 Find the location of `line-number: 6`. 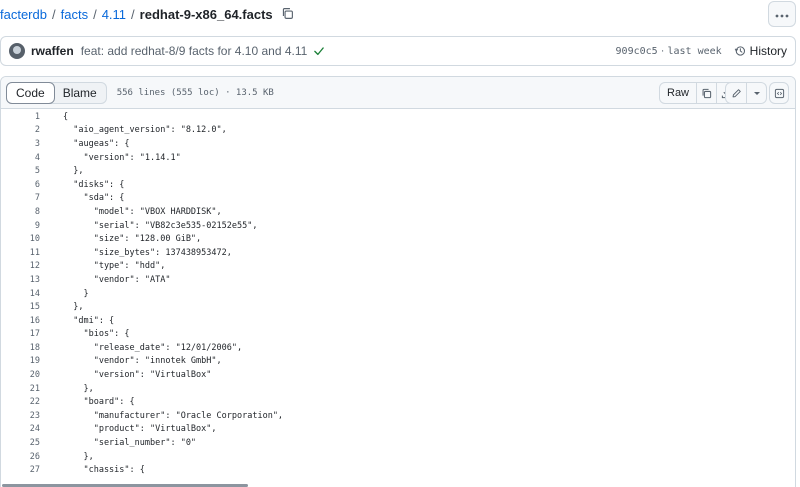

line-number: 6 is located at coordinates (20, 185).